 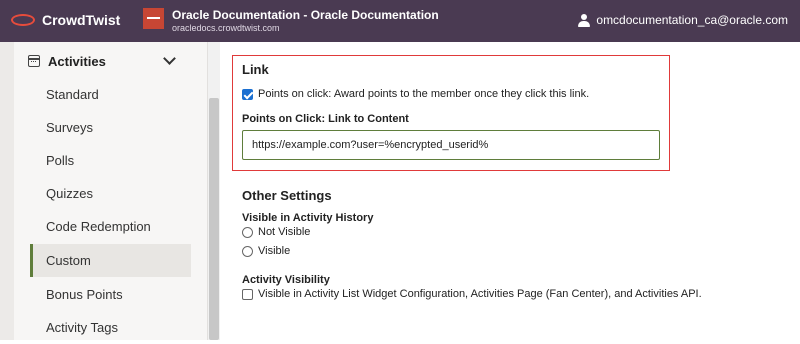 What do you see at coordinates (247, 232) in the screenshot?
I see `history-not-visible-radio` at bounding box center [247, 232].